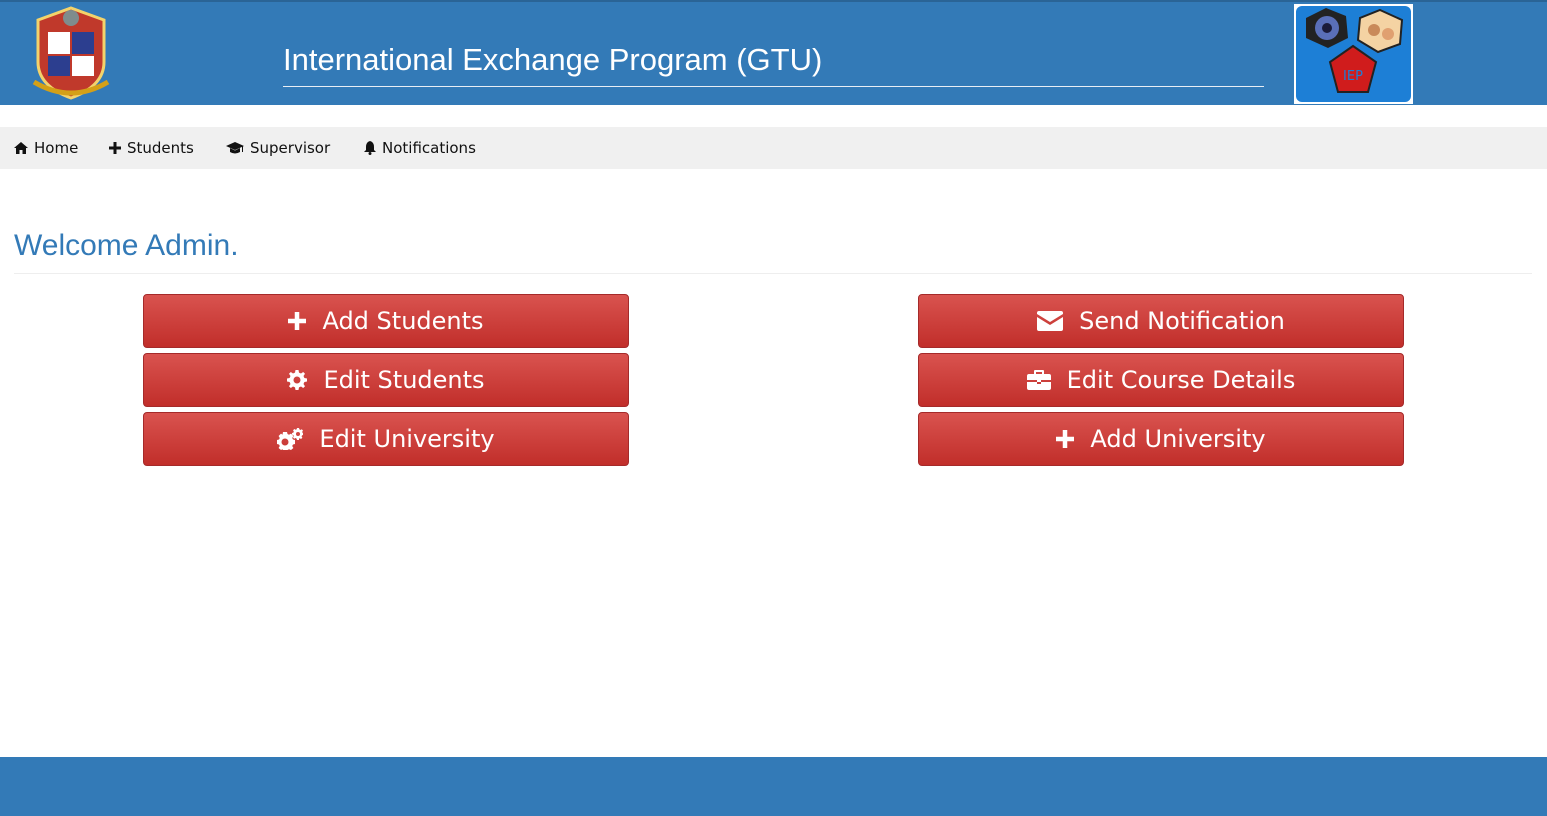 The image size is (1547, 816). Describe the element at coordinates (773, 273) in the screenshot. I see `divider` at that location.